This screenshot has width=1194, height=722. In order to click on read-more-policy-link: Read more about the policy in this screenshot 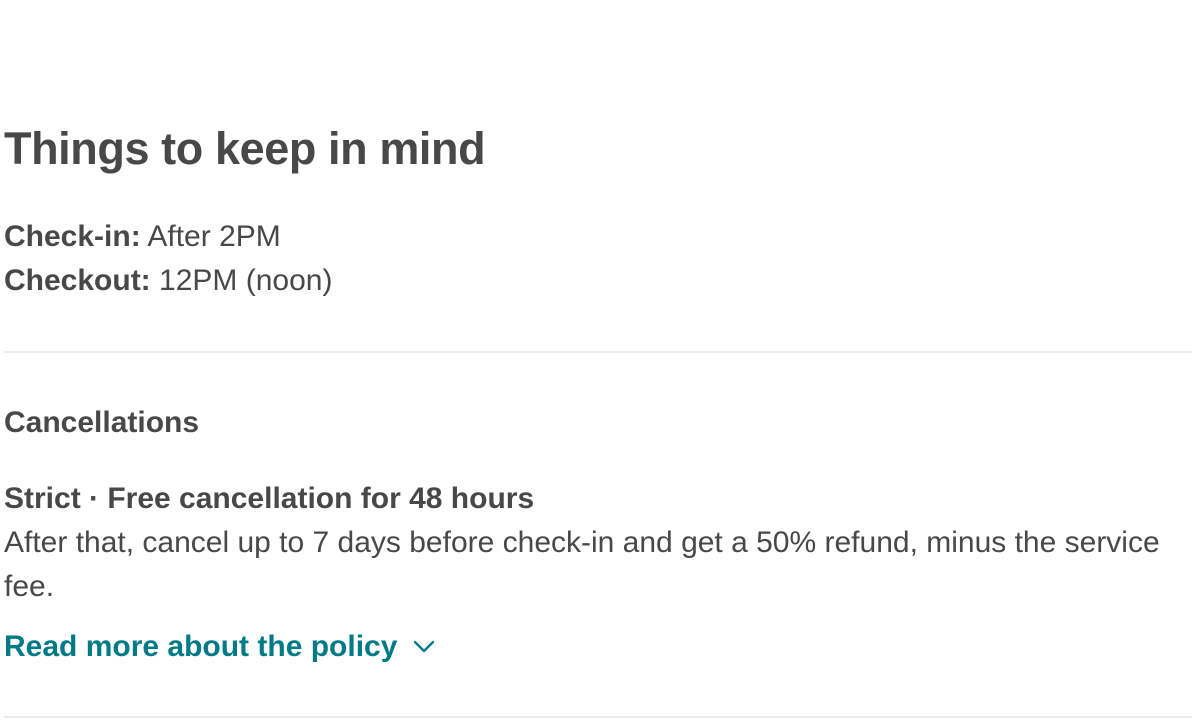, I will do `click(219, 647)`.